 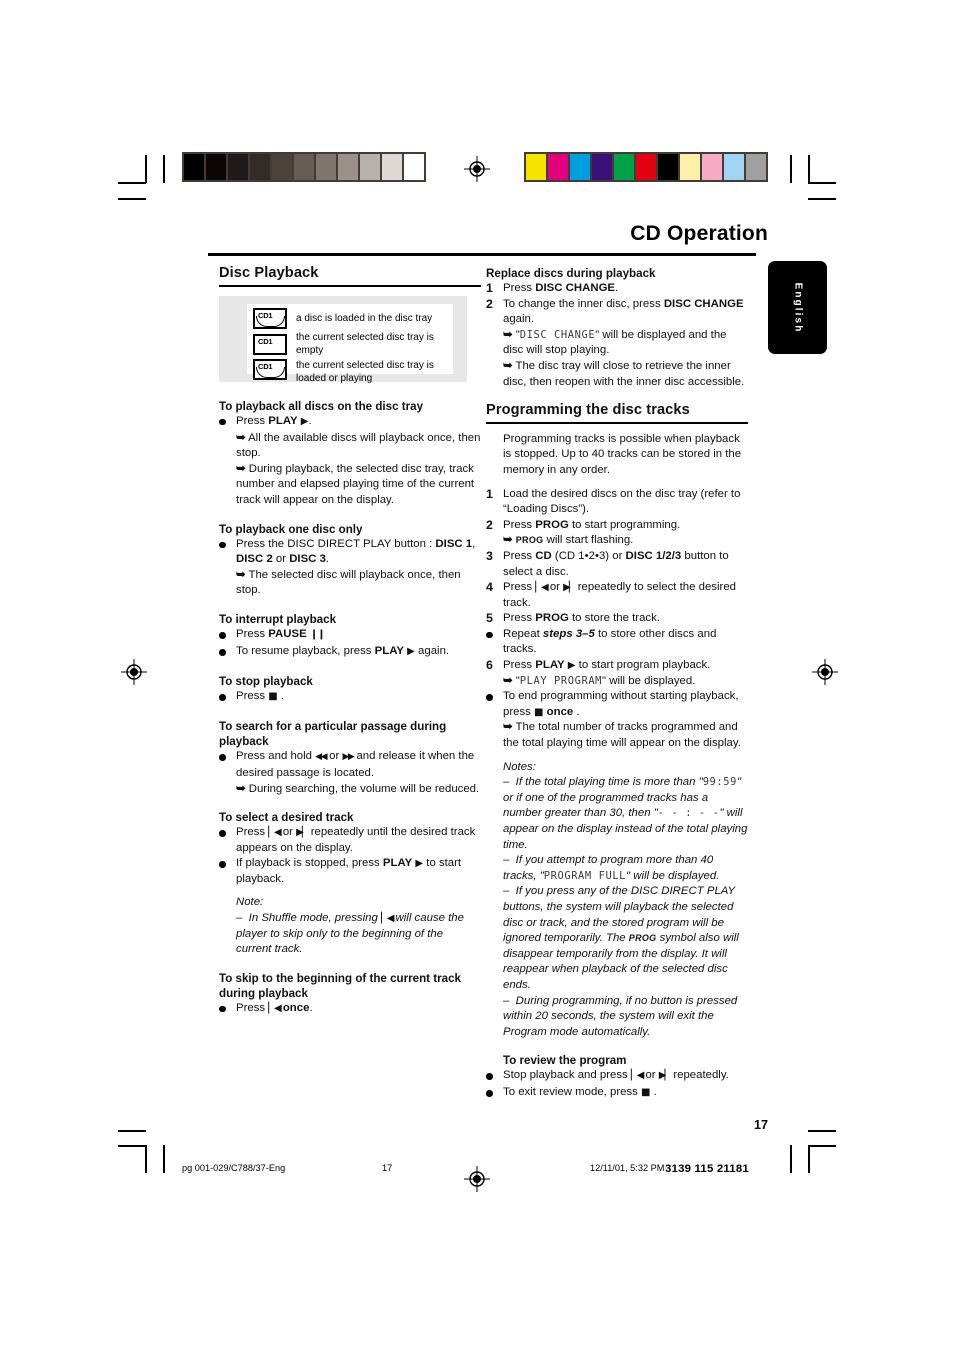 What do you see at coordinates (234, 1168) in the screenshot?
I see `footer-file-label: pg 001-029/C788/37-Eng` at bounding box center [234, 1168].